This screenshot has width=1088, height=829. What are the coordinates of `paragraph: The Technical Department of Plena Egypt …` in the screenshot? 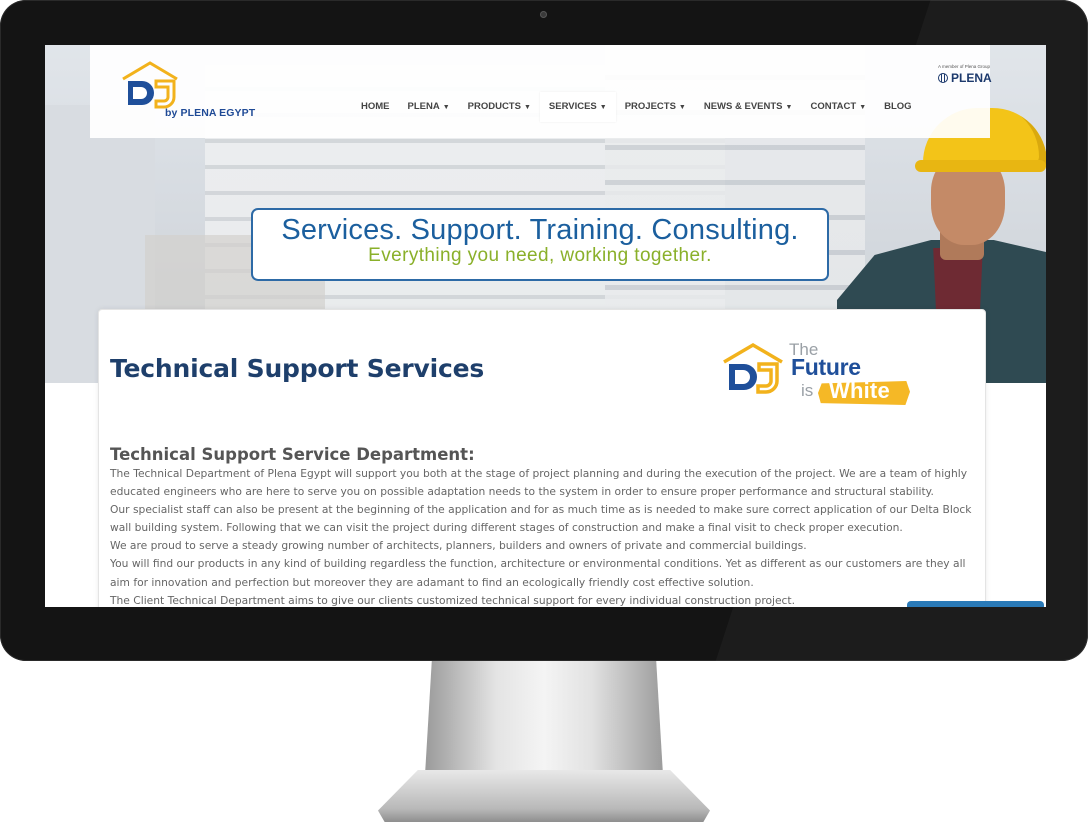 It's located at (539, 483).